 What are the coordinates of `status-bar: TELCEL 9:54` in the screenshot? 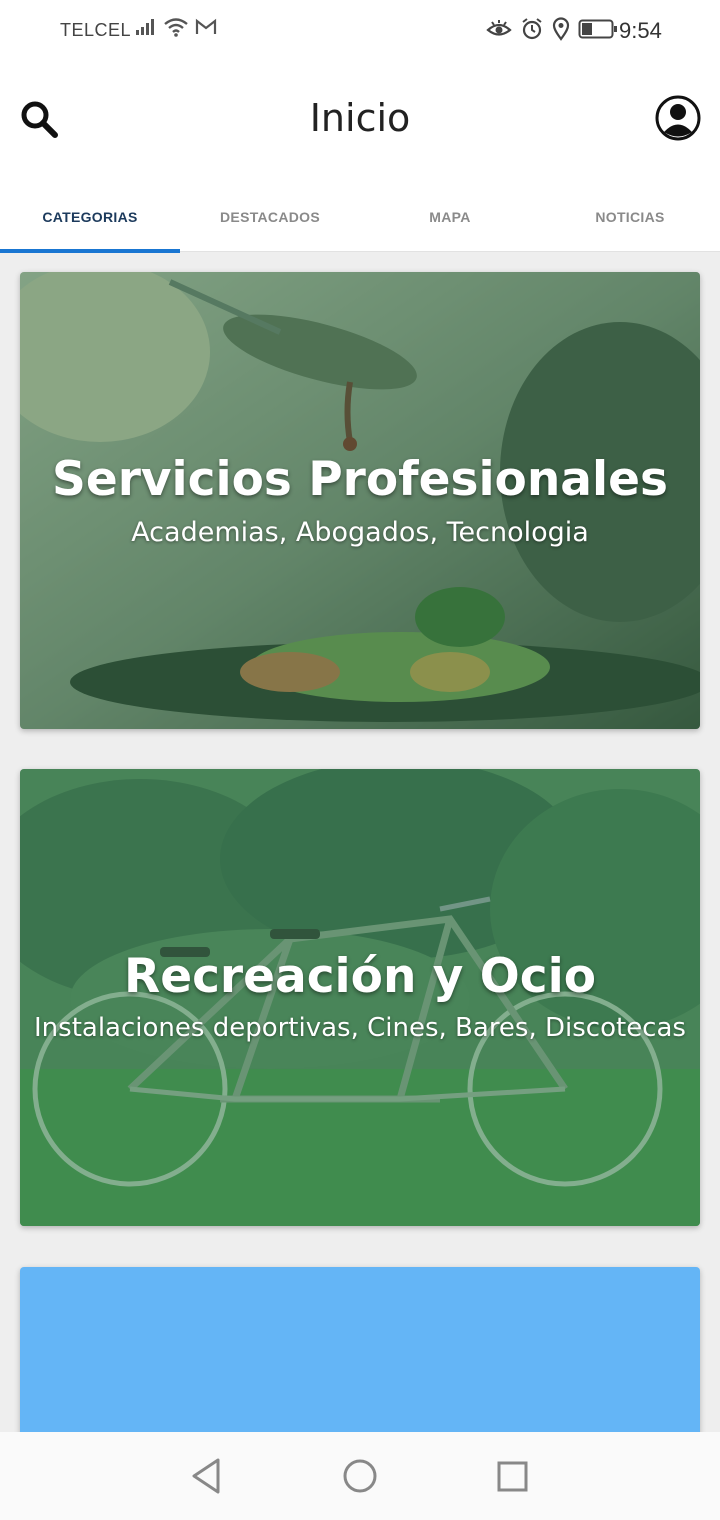 It's located at (360, 31).